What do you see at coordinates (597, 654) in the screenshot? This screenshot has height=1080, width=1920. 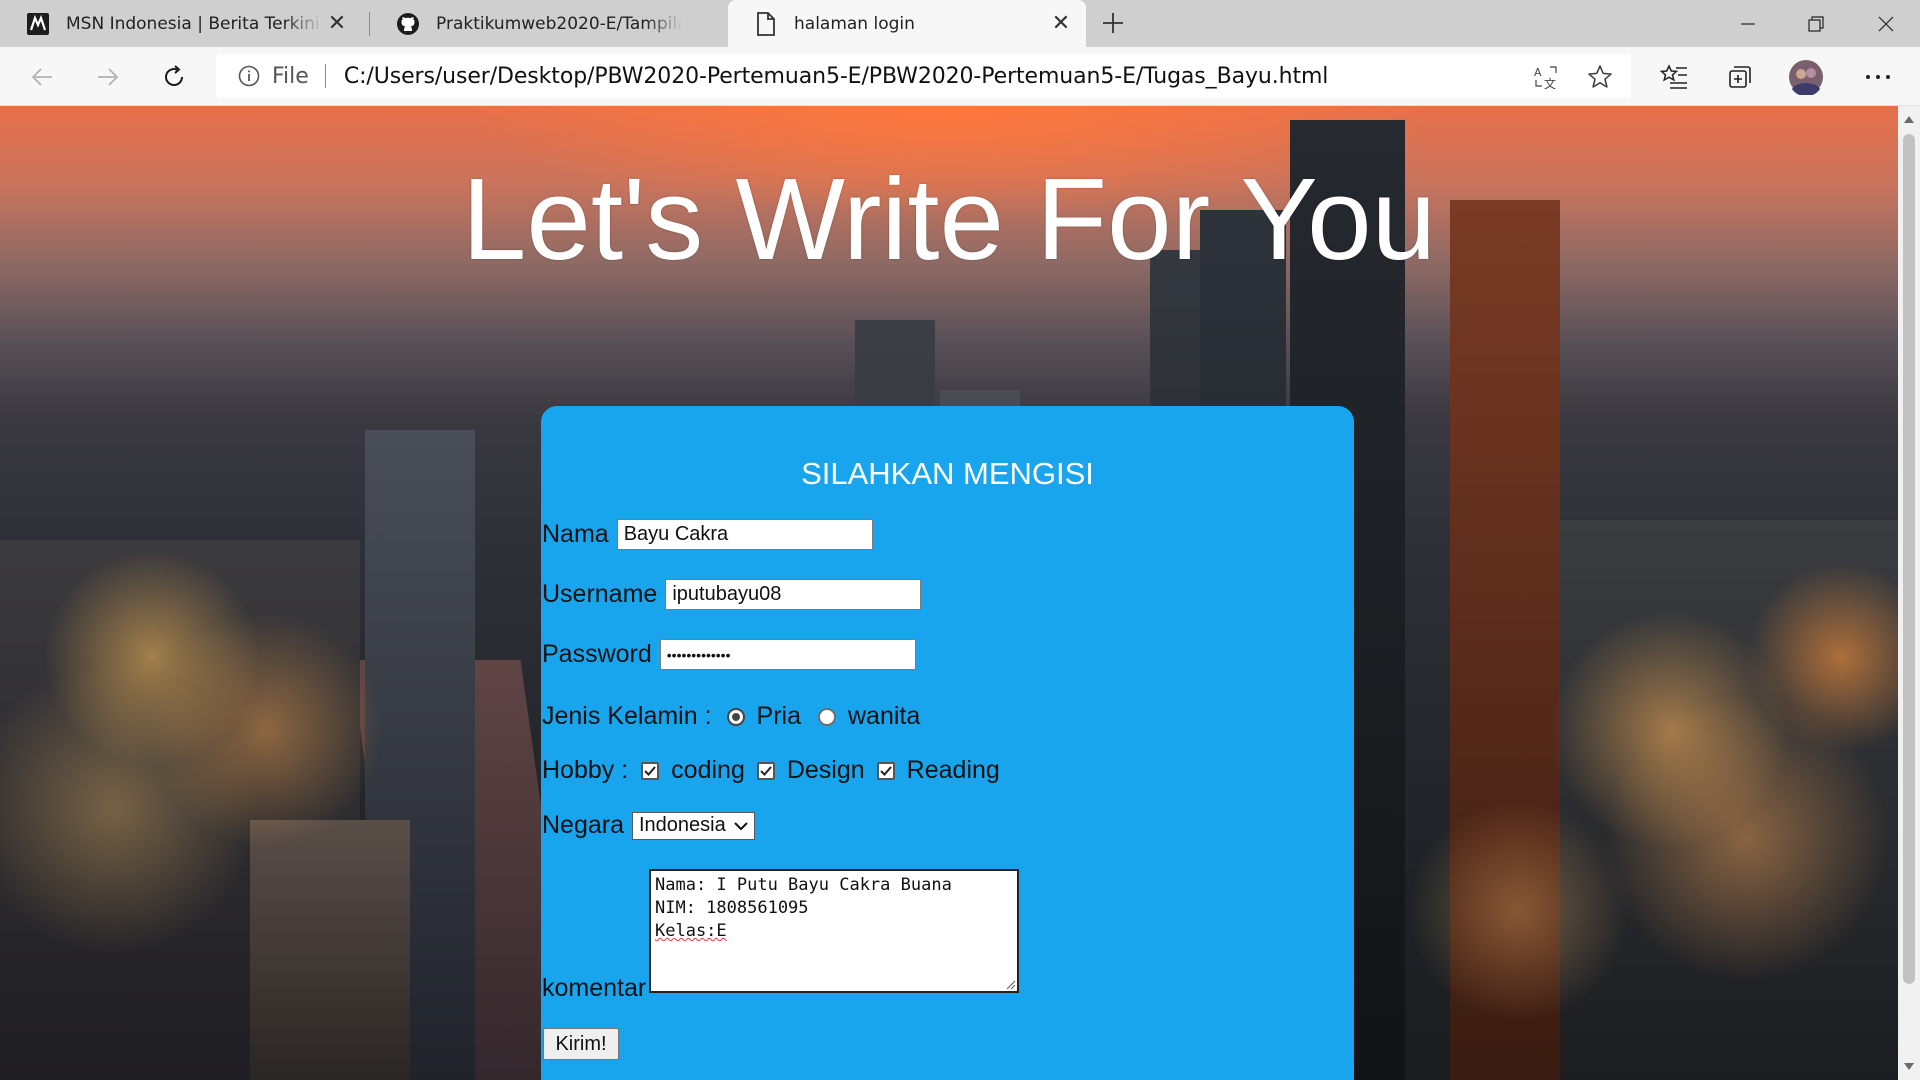 I see `password-label: Password` at bounding box center [597, 654].